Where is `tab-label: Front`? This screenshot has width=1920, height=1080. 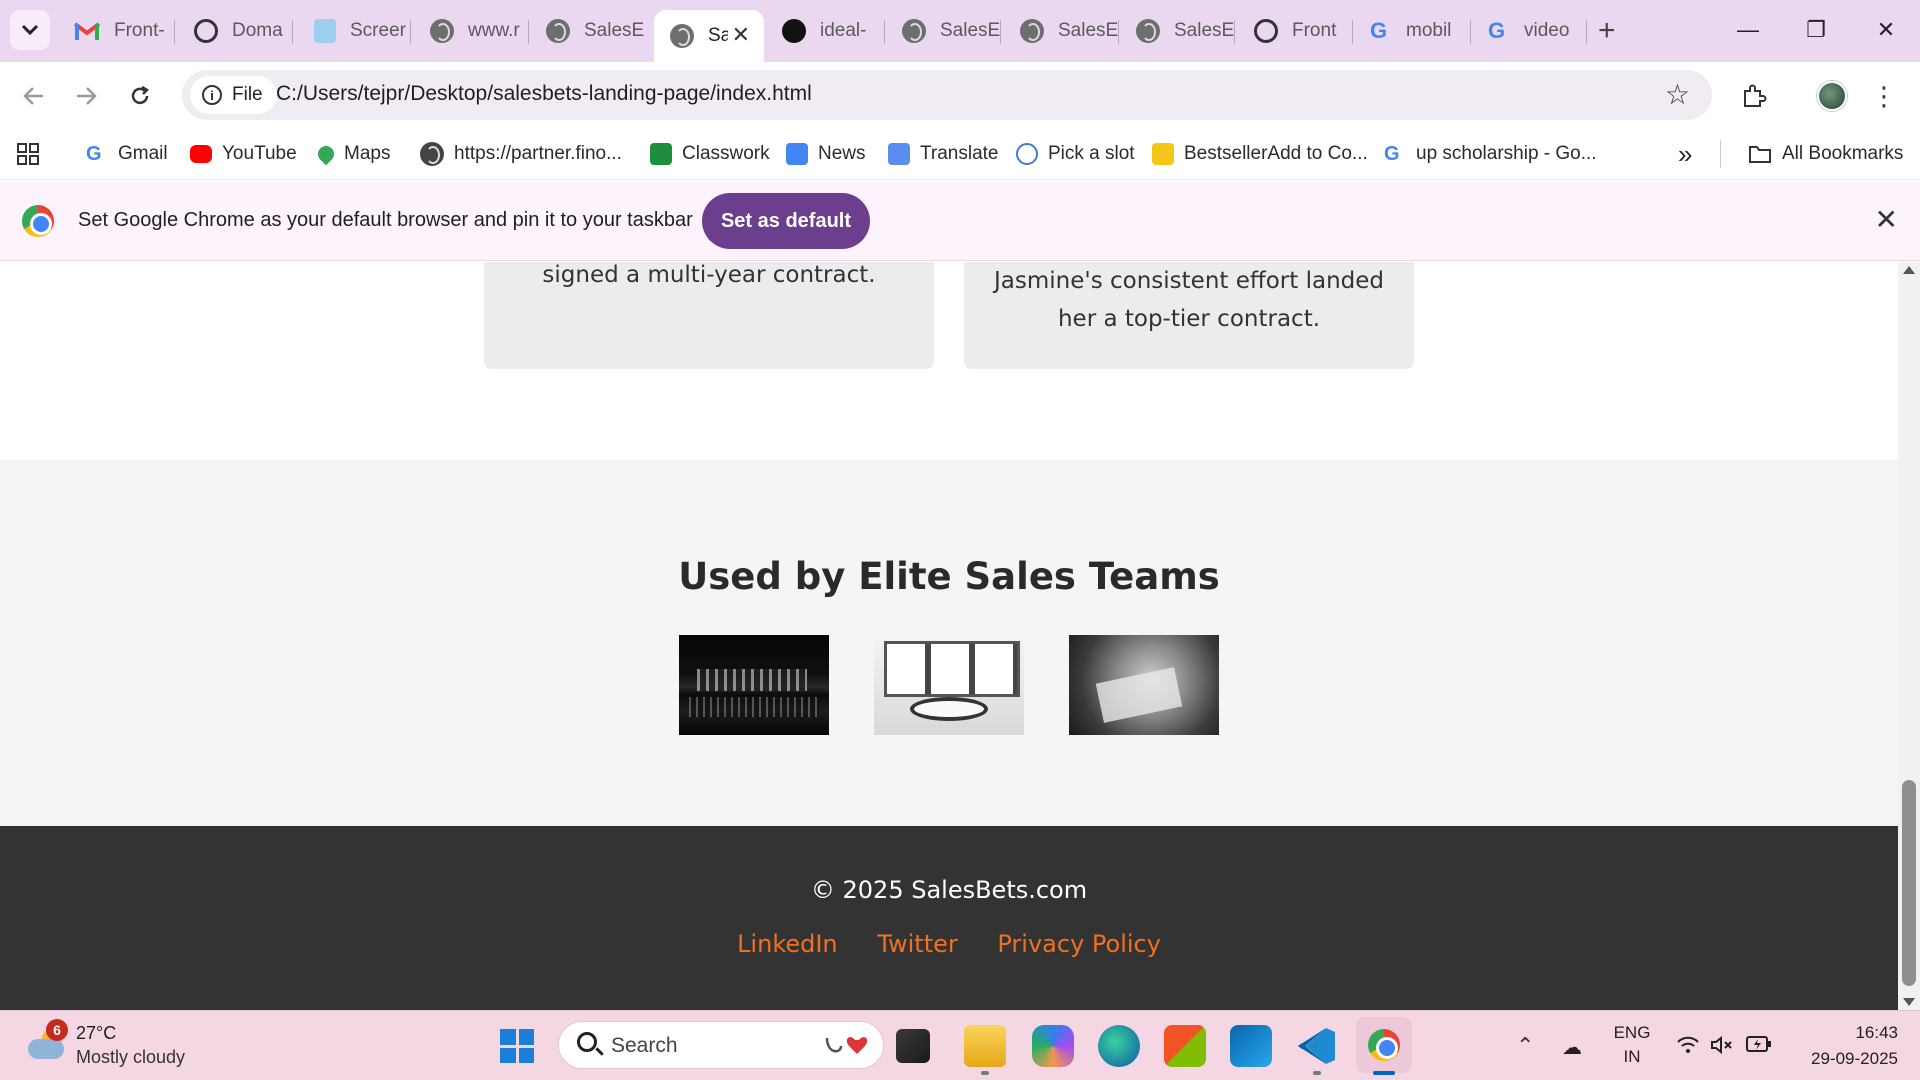
tab-label: Front is located at coordinates (1314, 30).